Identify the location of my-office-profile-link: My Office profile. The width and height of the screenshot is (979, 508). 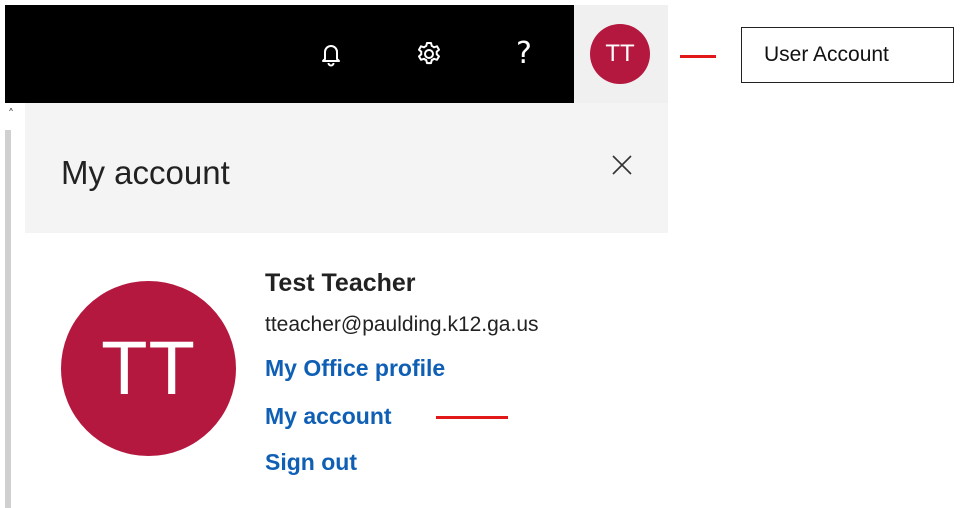
(355, 368).